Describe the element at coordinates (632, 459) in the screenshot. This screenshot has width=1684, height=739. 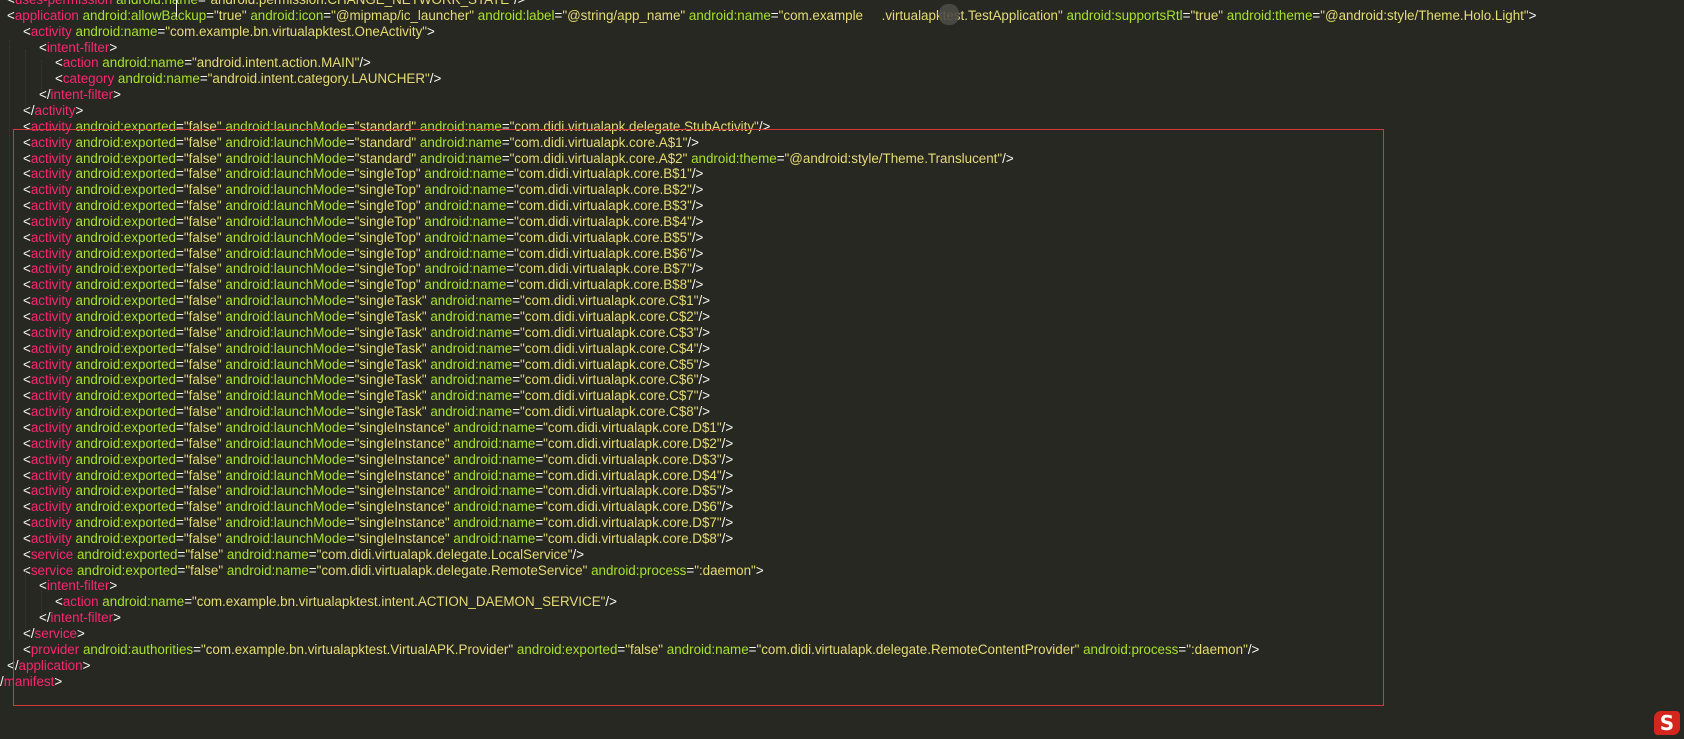
I see `xml-string: "com.didi.virtualapk.core.D$3"` at that location.